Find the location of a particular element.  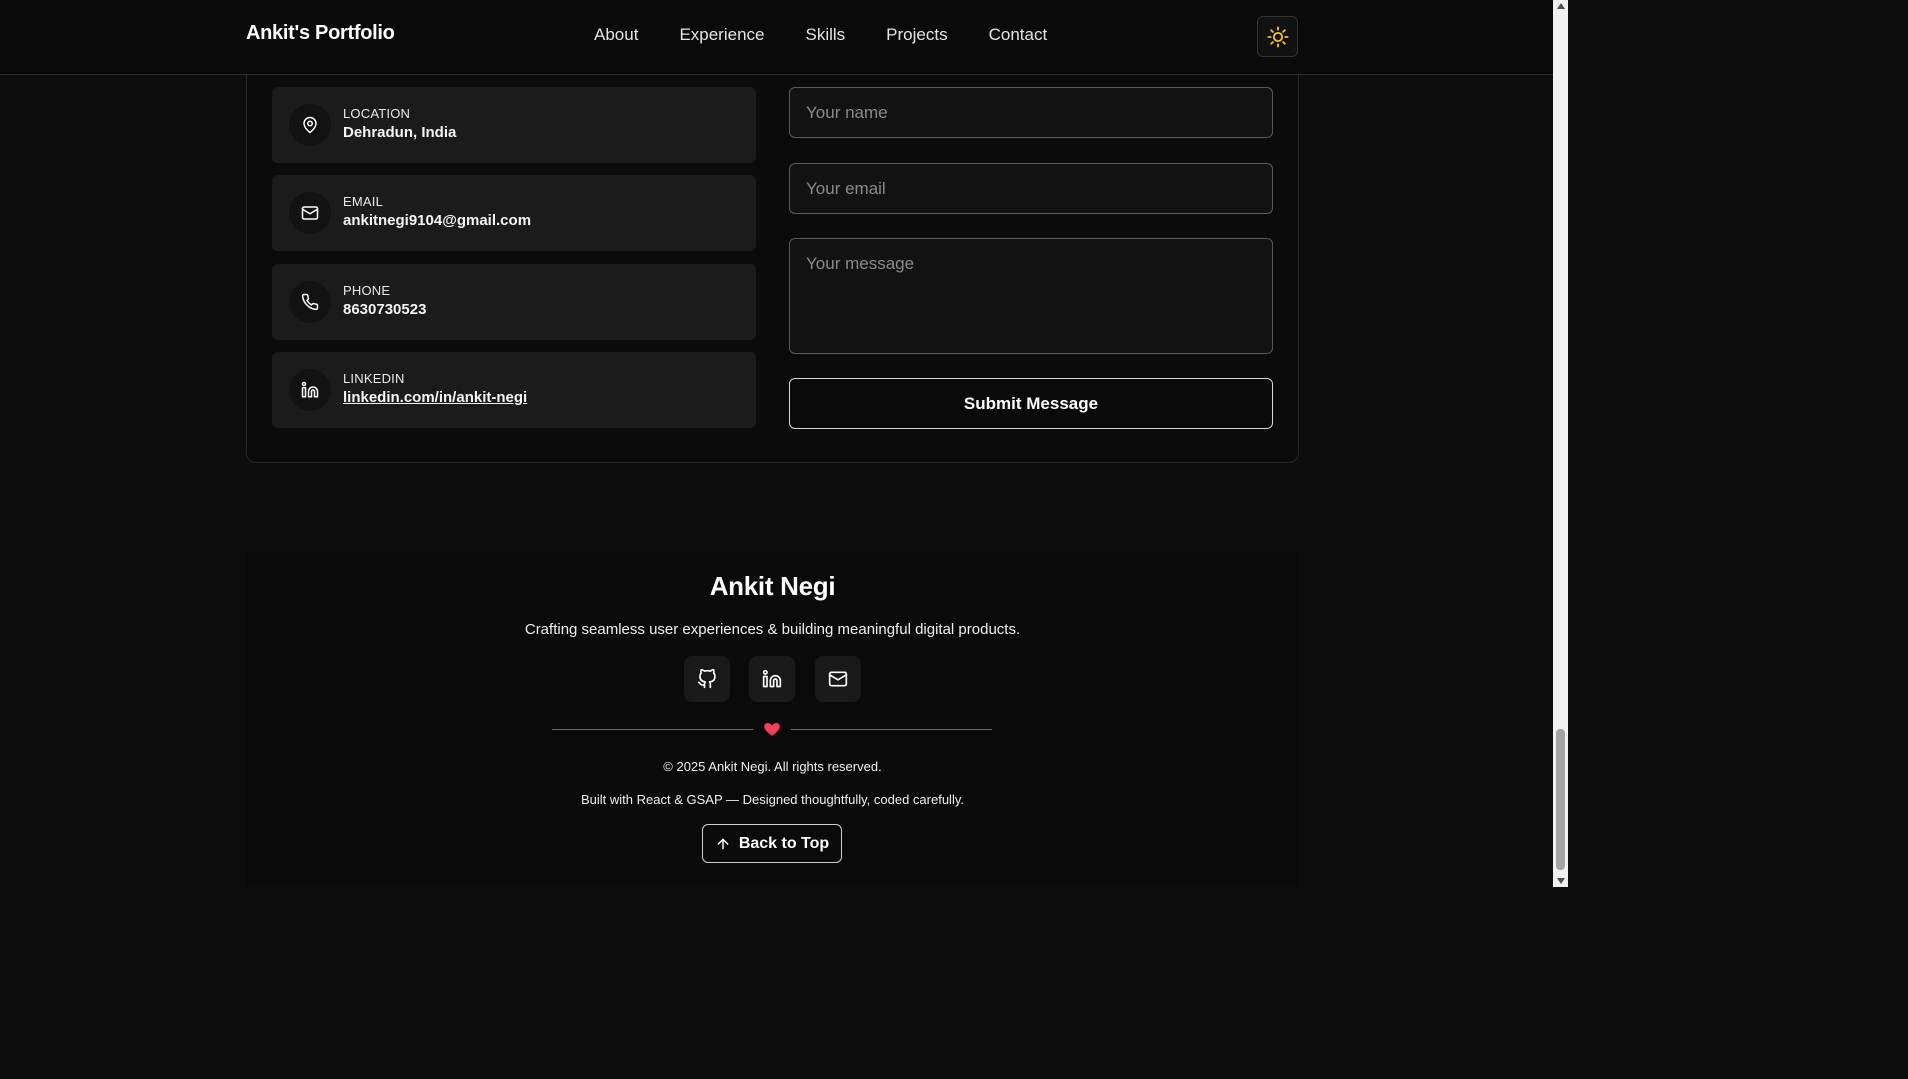

copyright-text: © 2025 Ankit Negi. All rights reserved. is located at coordinates (772, 766).